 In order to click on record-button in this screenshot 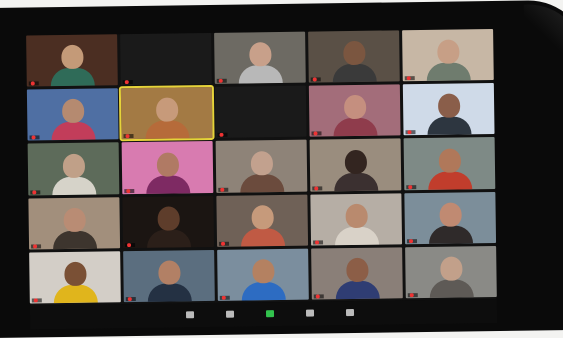, I will do `click(310, 313)`.